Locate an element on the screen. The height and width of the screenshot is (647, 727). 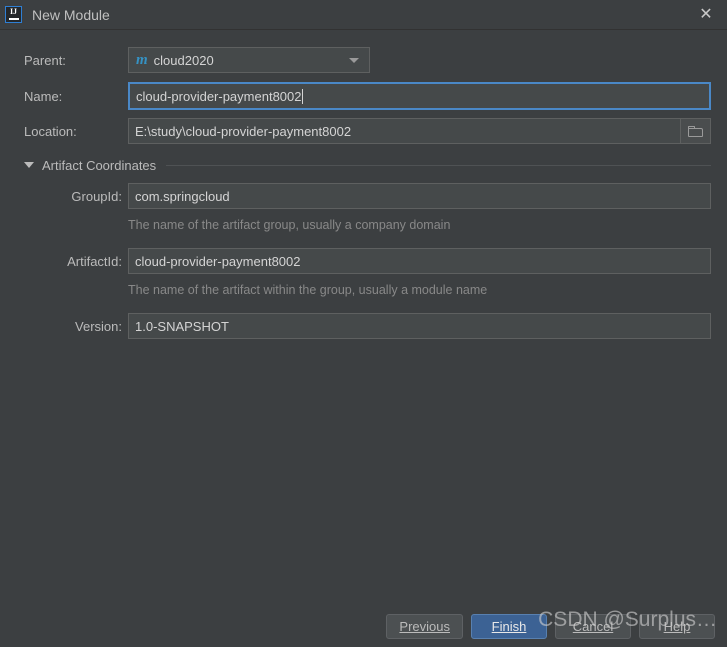
dialog-button-bar: Previous Finish Cancel Help is located at coordinates (550, 626).